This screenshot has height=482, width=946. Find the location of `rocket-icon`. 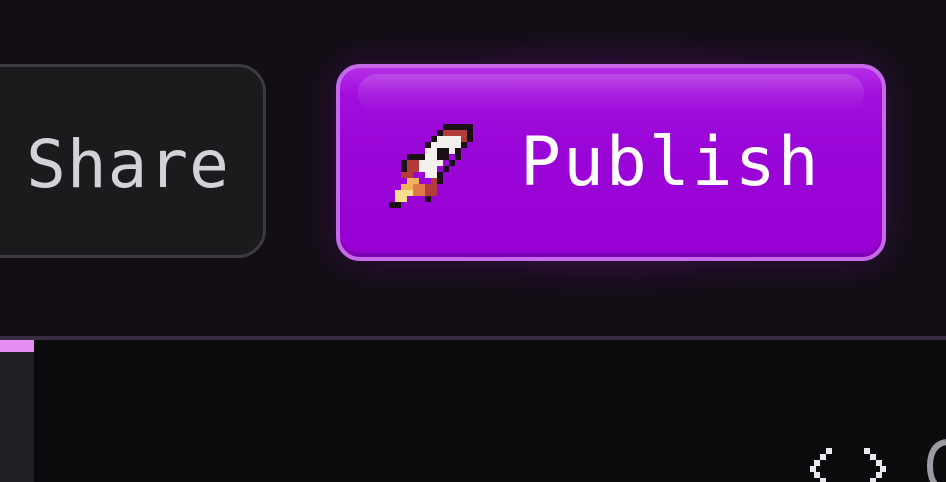

rocket-icon is located at coordinates (431, 166).